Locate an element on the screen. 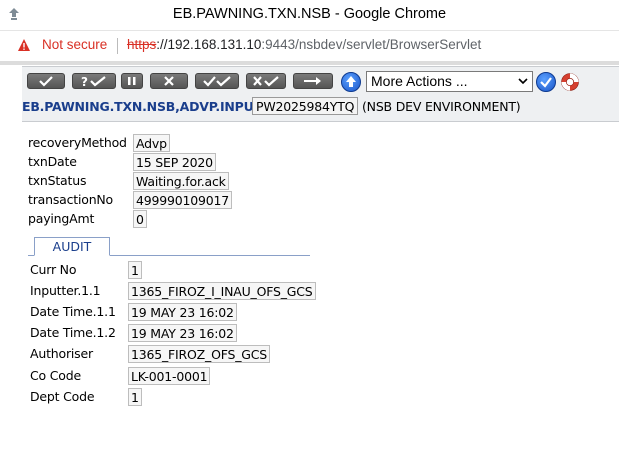 This screenshot has height=454, width=619. field-label: payingAmt is located at coordinates (61, 218).